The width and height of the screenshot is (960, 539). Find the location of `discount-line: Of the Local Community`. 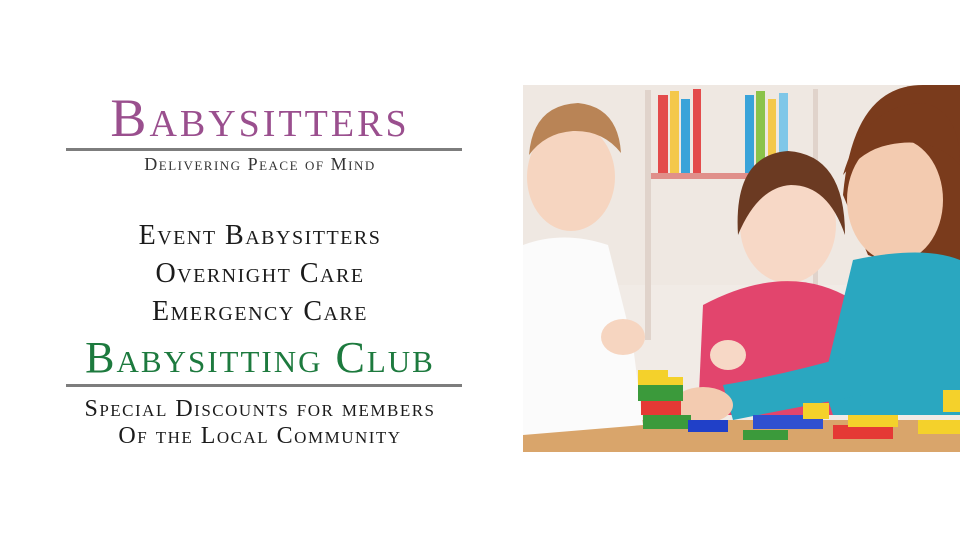

discount-line: Of the Local Community is located at coordinates (260, 436).